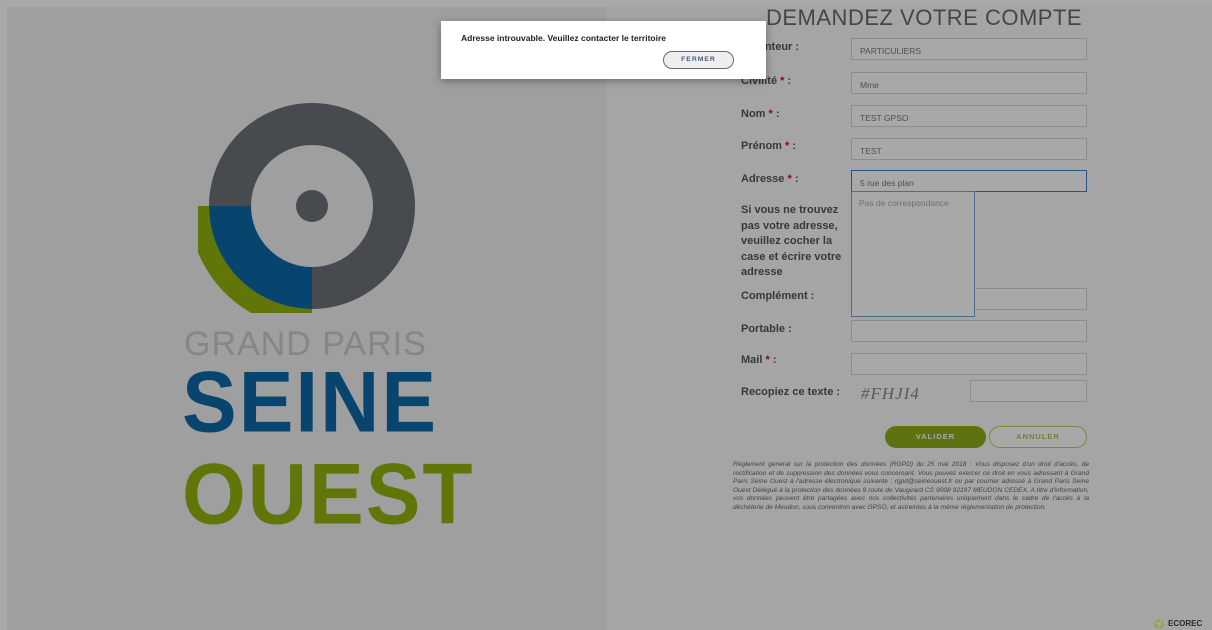 This screenshot has width=1212, height=630. I want to click on ecorec-logo-text: ECOREC, so click(1185, 623).